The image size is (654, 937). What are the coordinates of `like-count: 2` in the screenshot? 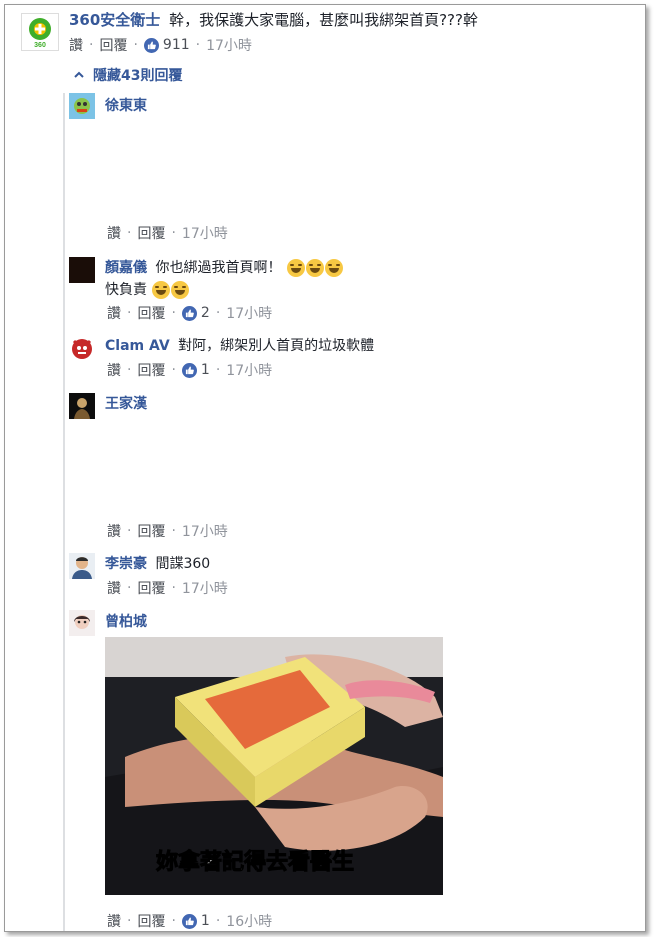 It's located at (195, 313).